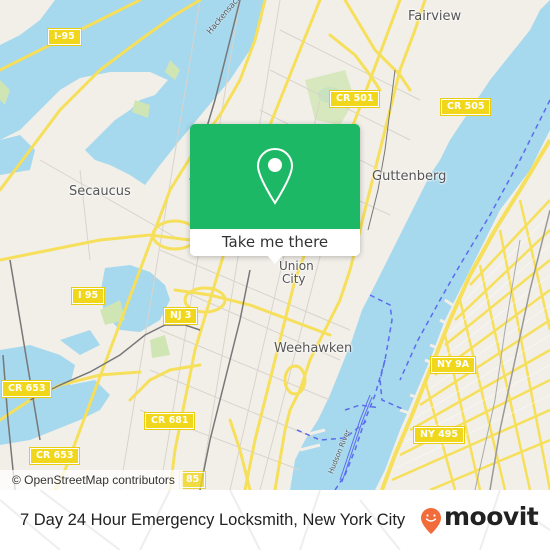  I want to click on location-pin-icon, so click(275, 176).